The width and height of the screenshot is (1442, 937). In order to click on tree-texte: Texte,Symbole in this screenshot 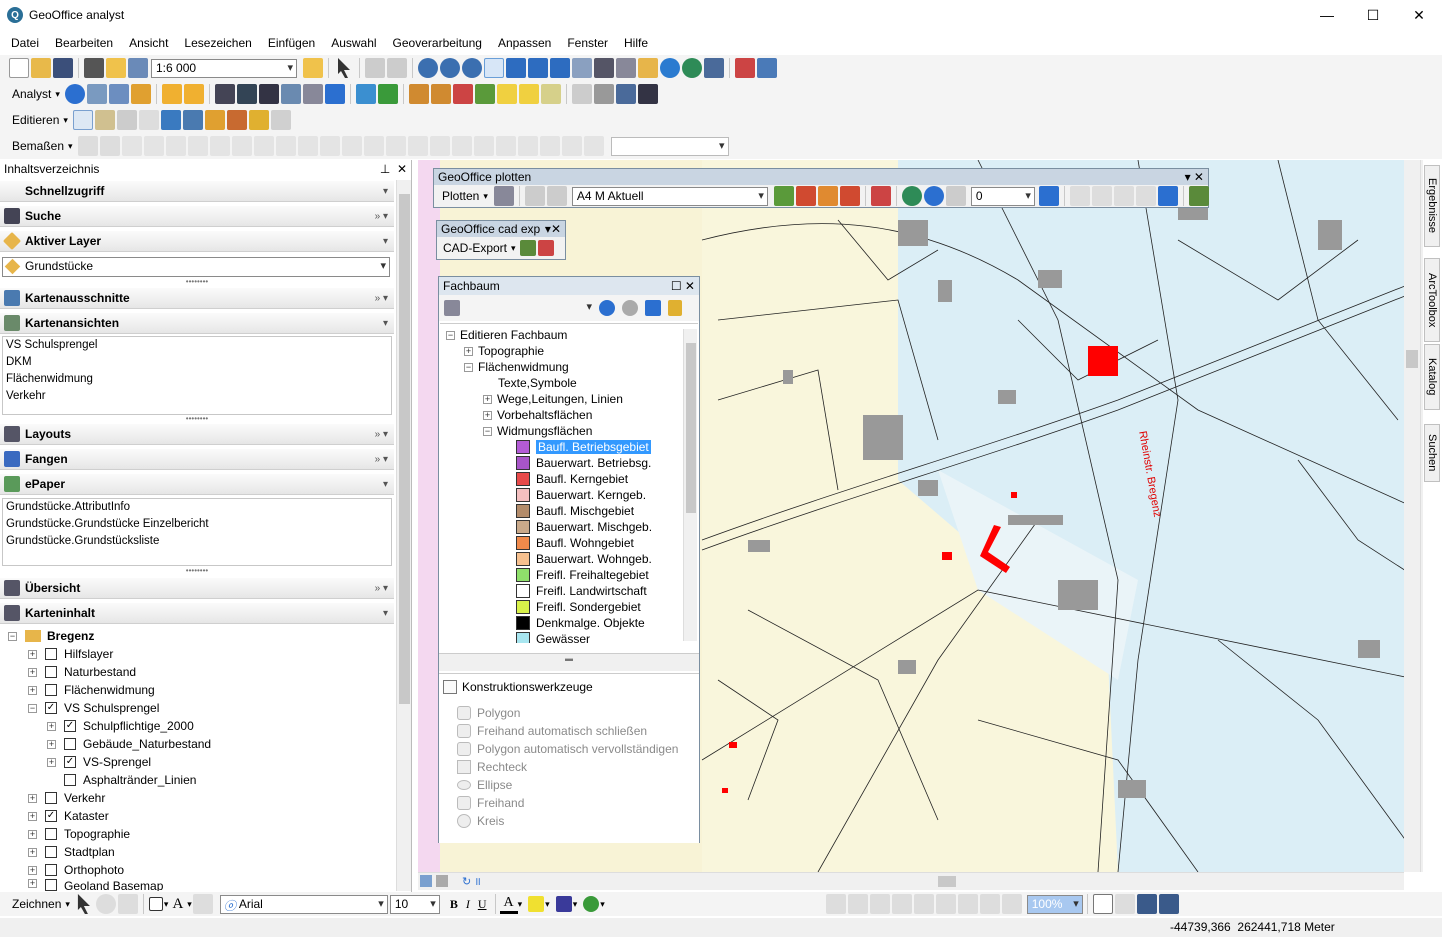, I will do `click(537, 383)`.